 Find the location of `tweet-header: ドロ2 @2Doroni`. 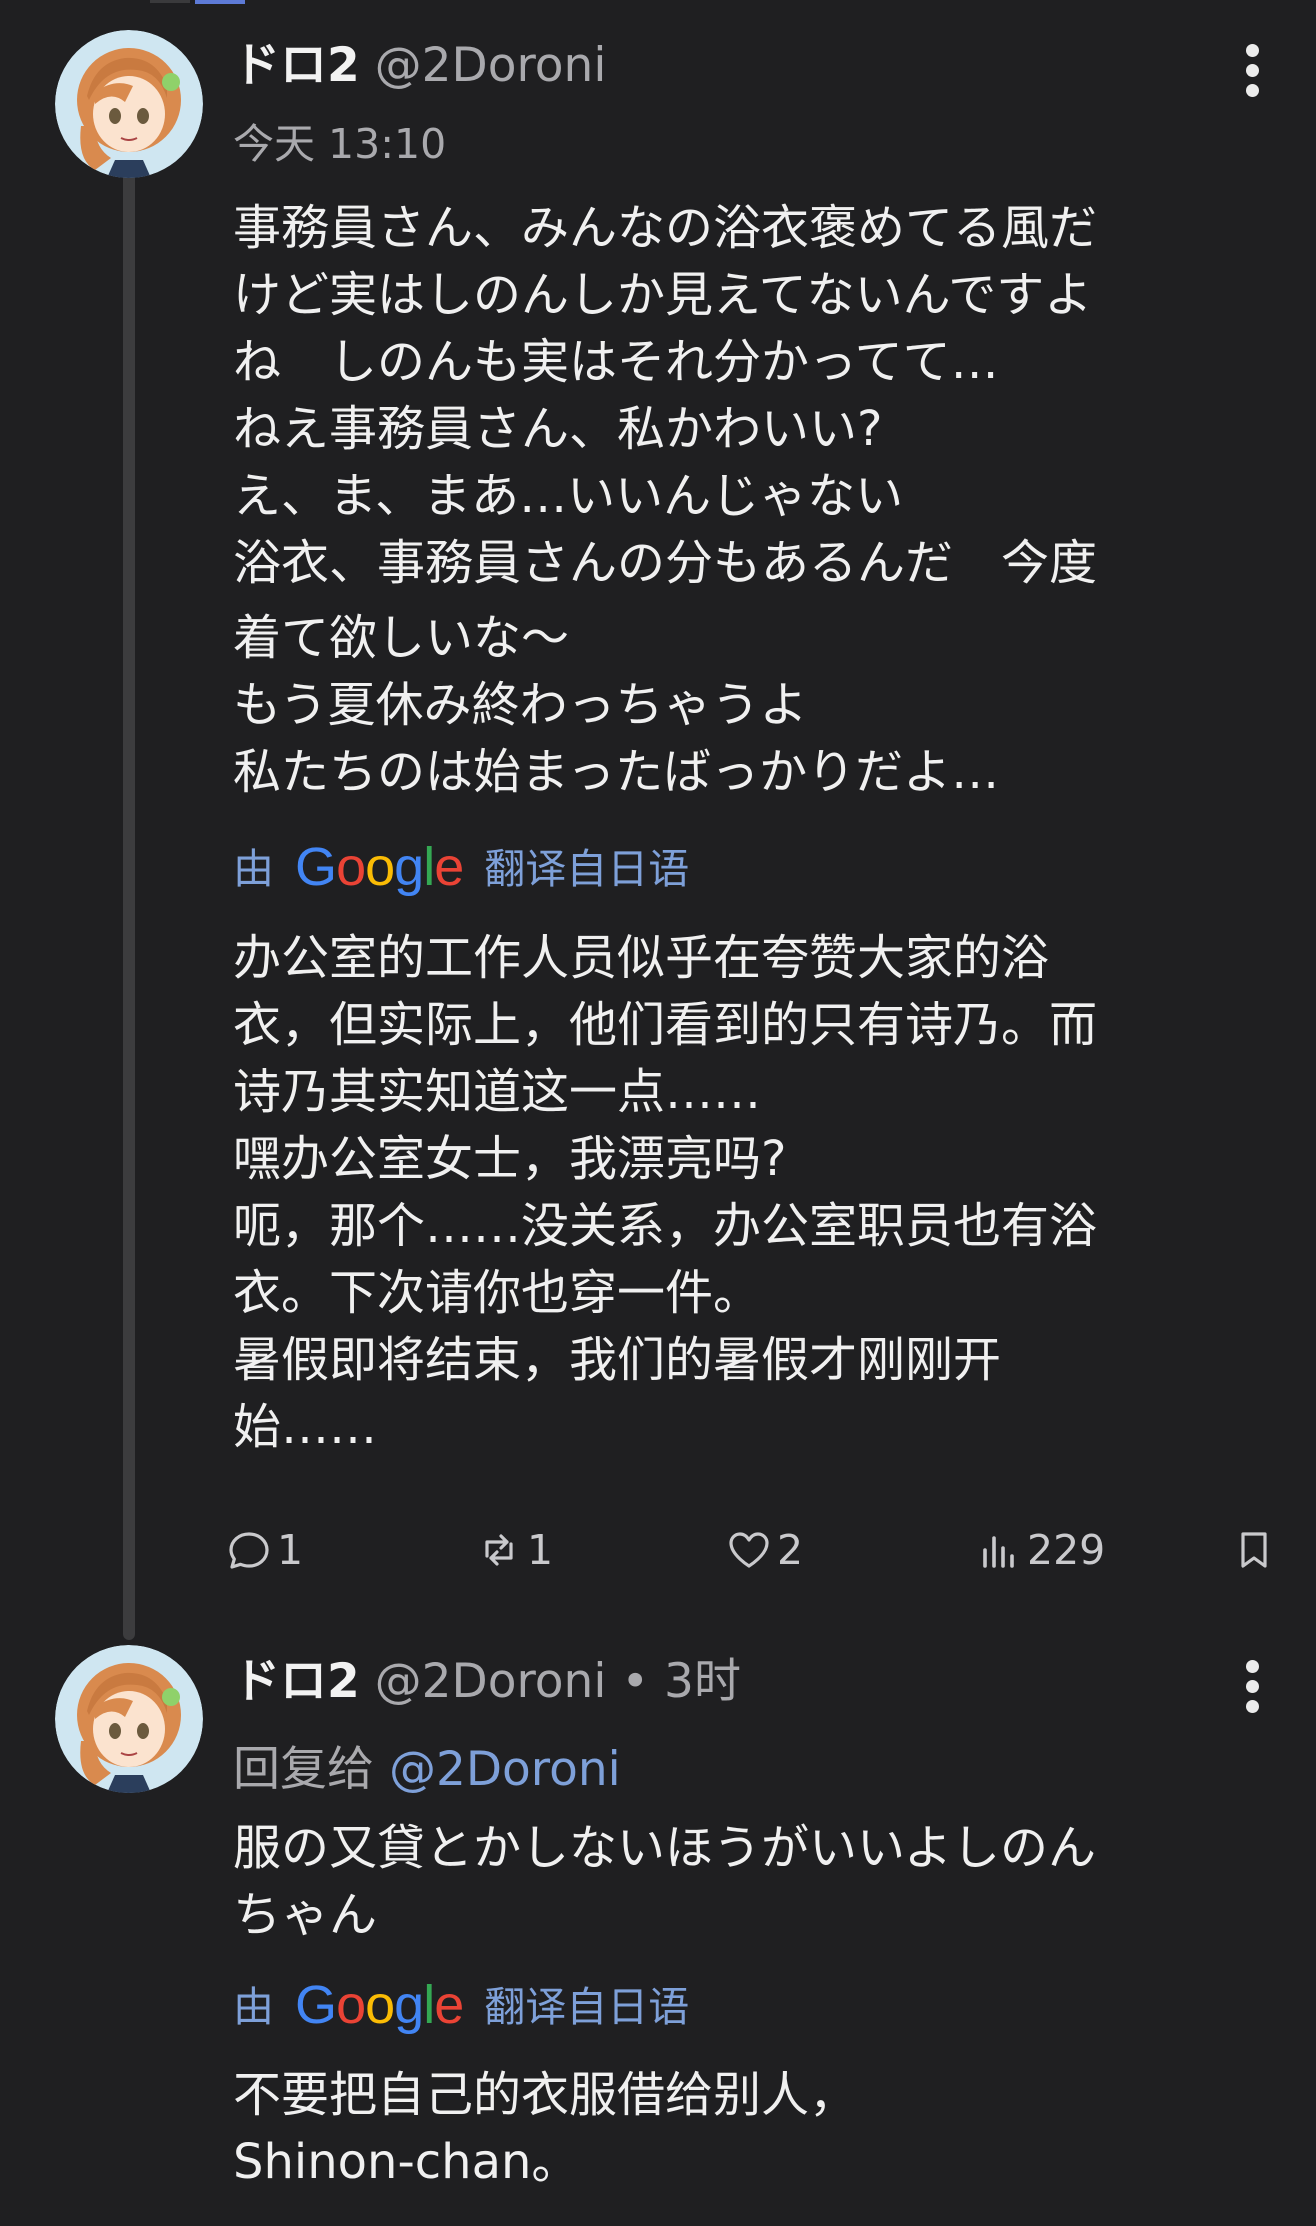

tweet-header: ドロ2 @2Doroni is located at coordinates (419, 65).